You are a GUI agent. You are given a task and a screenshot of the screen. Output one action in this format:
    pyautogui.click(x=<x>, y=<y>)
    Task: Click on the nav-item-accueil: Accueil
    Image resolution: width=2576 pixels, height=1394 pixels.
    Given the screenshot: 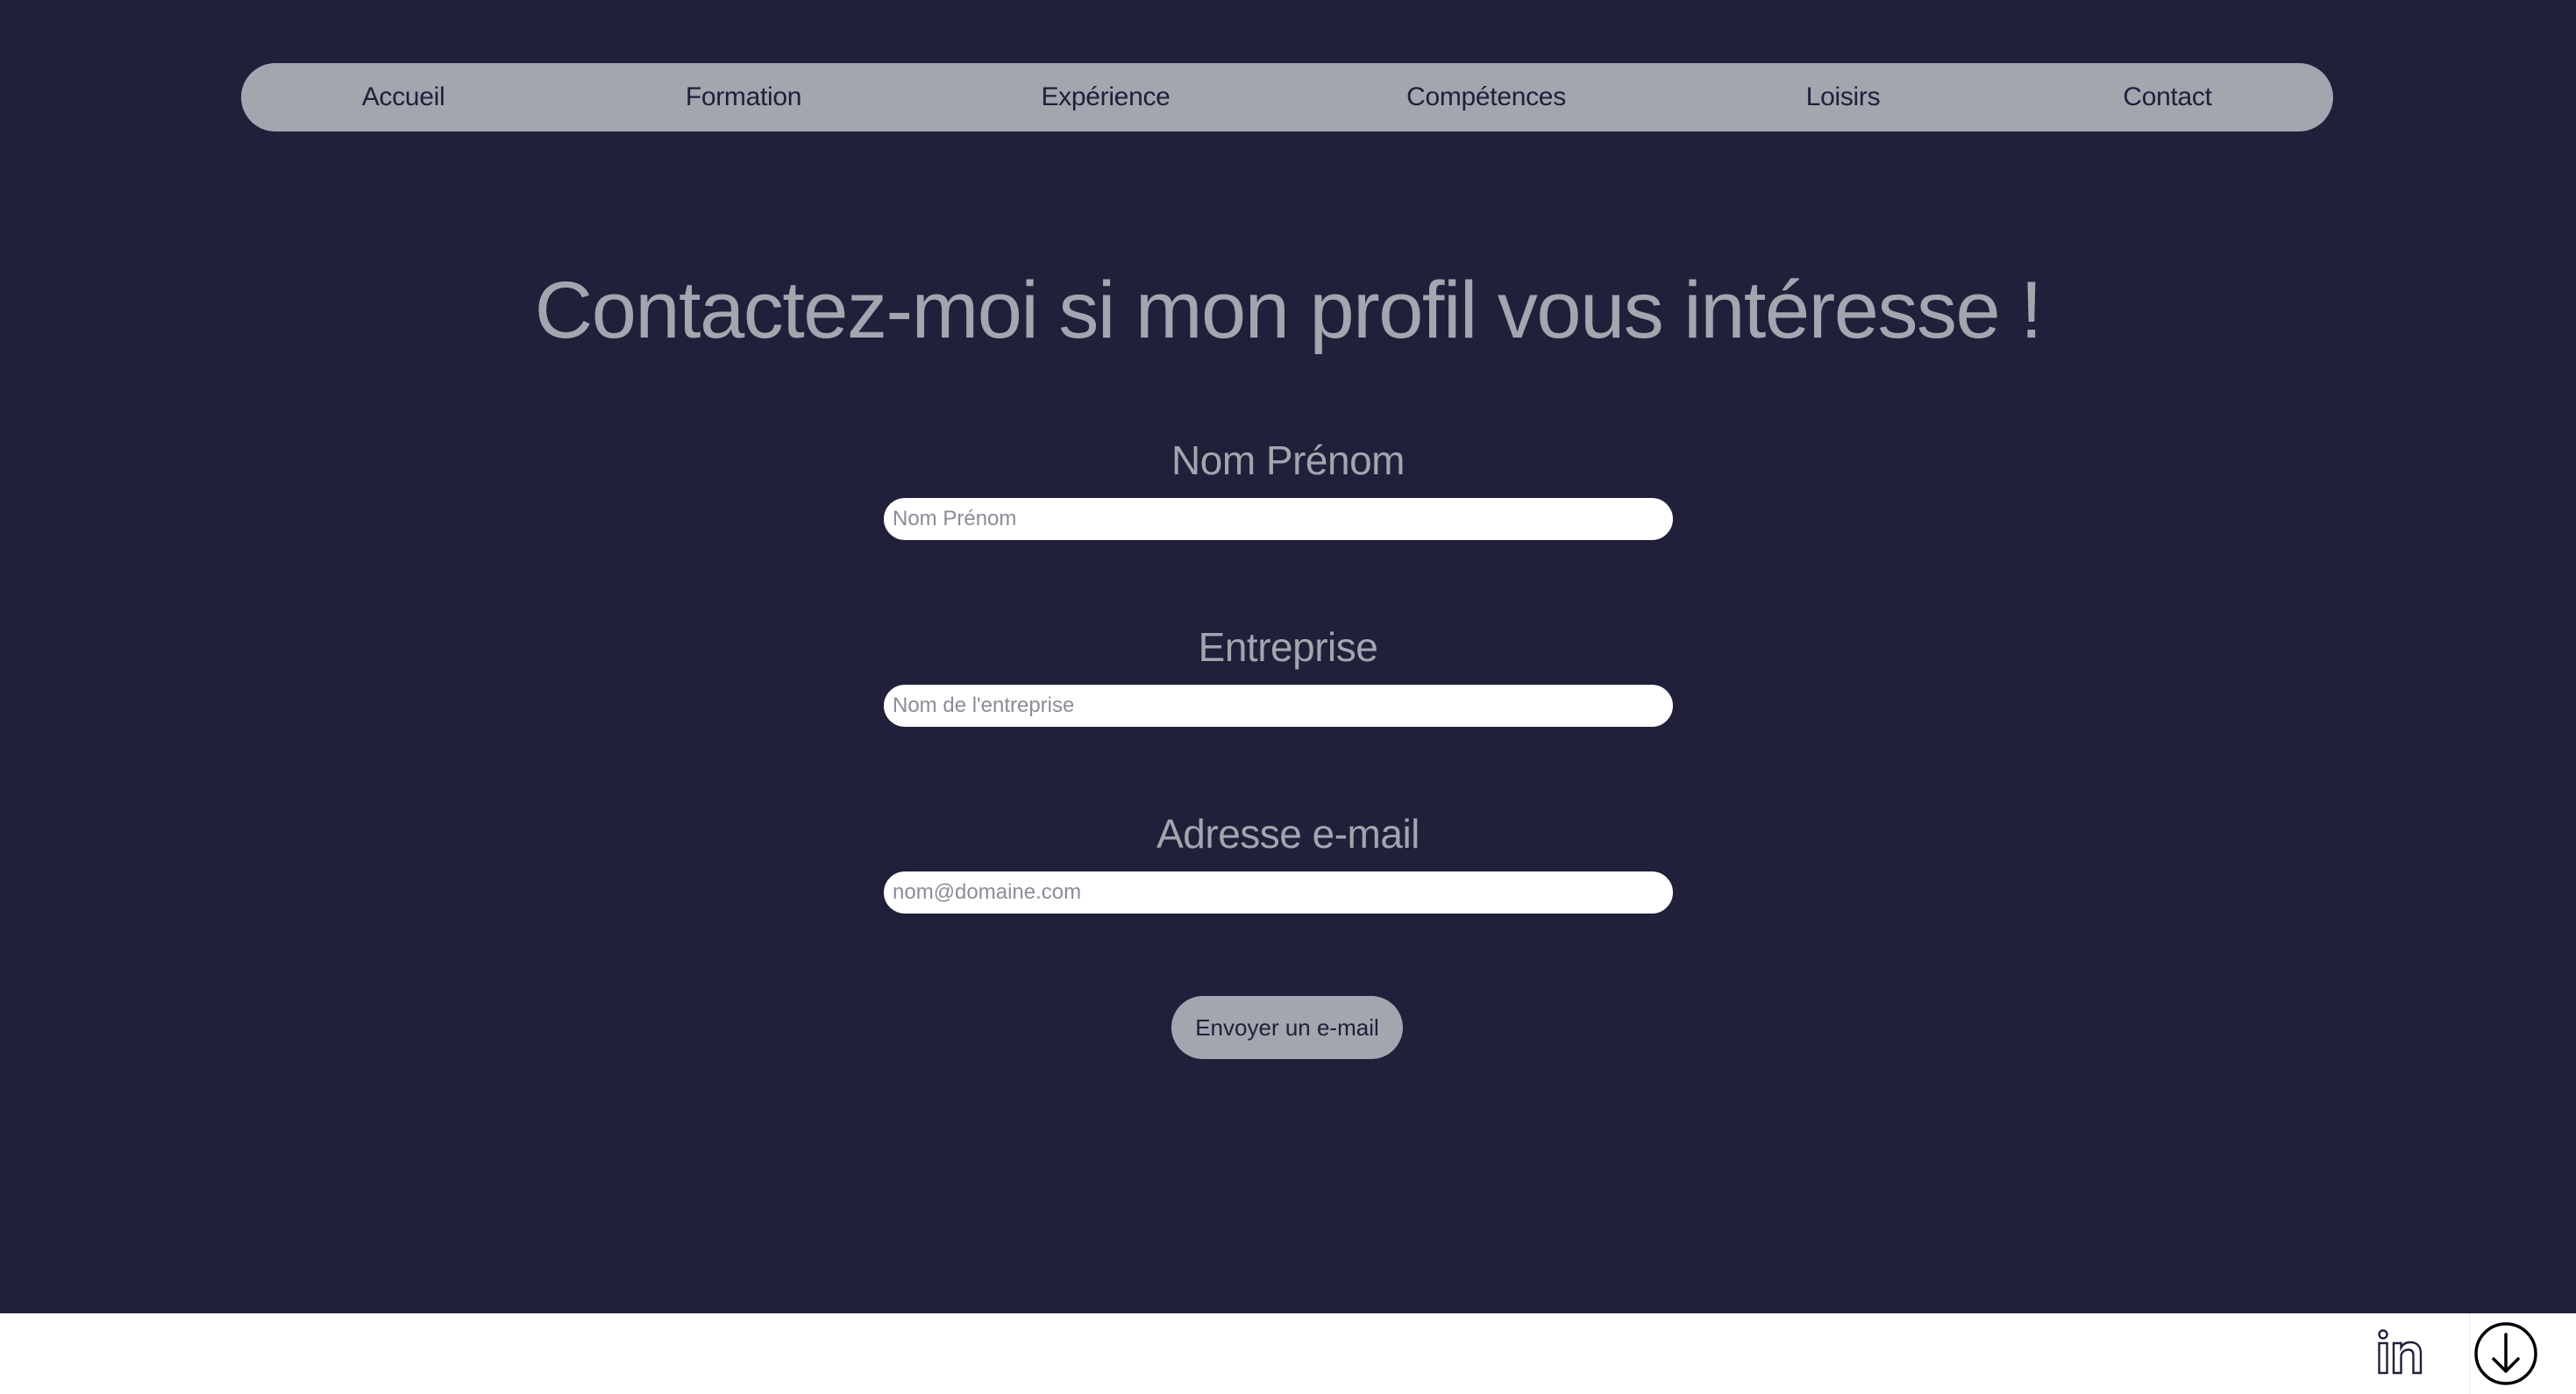 What is the action you would take?
    pyautogui.click(x=403, y=98)
    